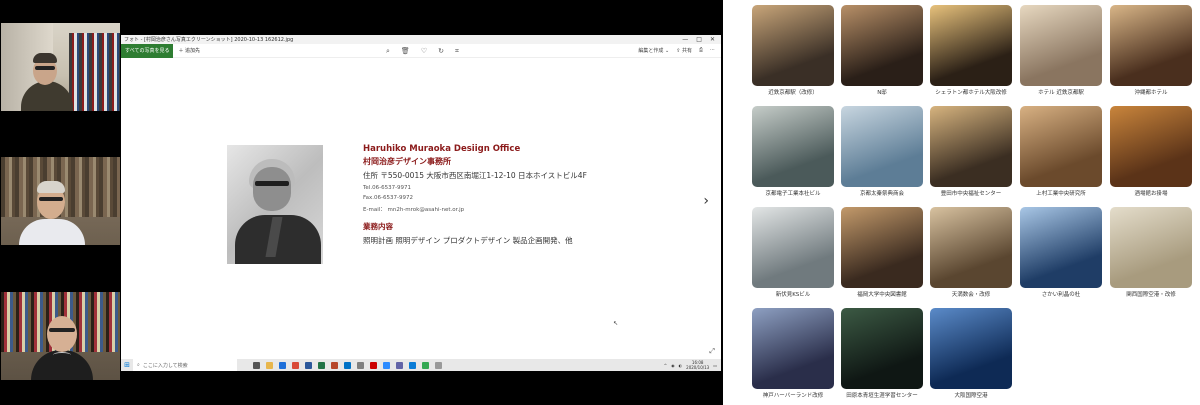 The image size is (1200, 405). Describe the element at coordinates (441, 51) in the screenshot. I see `rotate-icon: ↻` at that location.